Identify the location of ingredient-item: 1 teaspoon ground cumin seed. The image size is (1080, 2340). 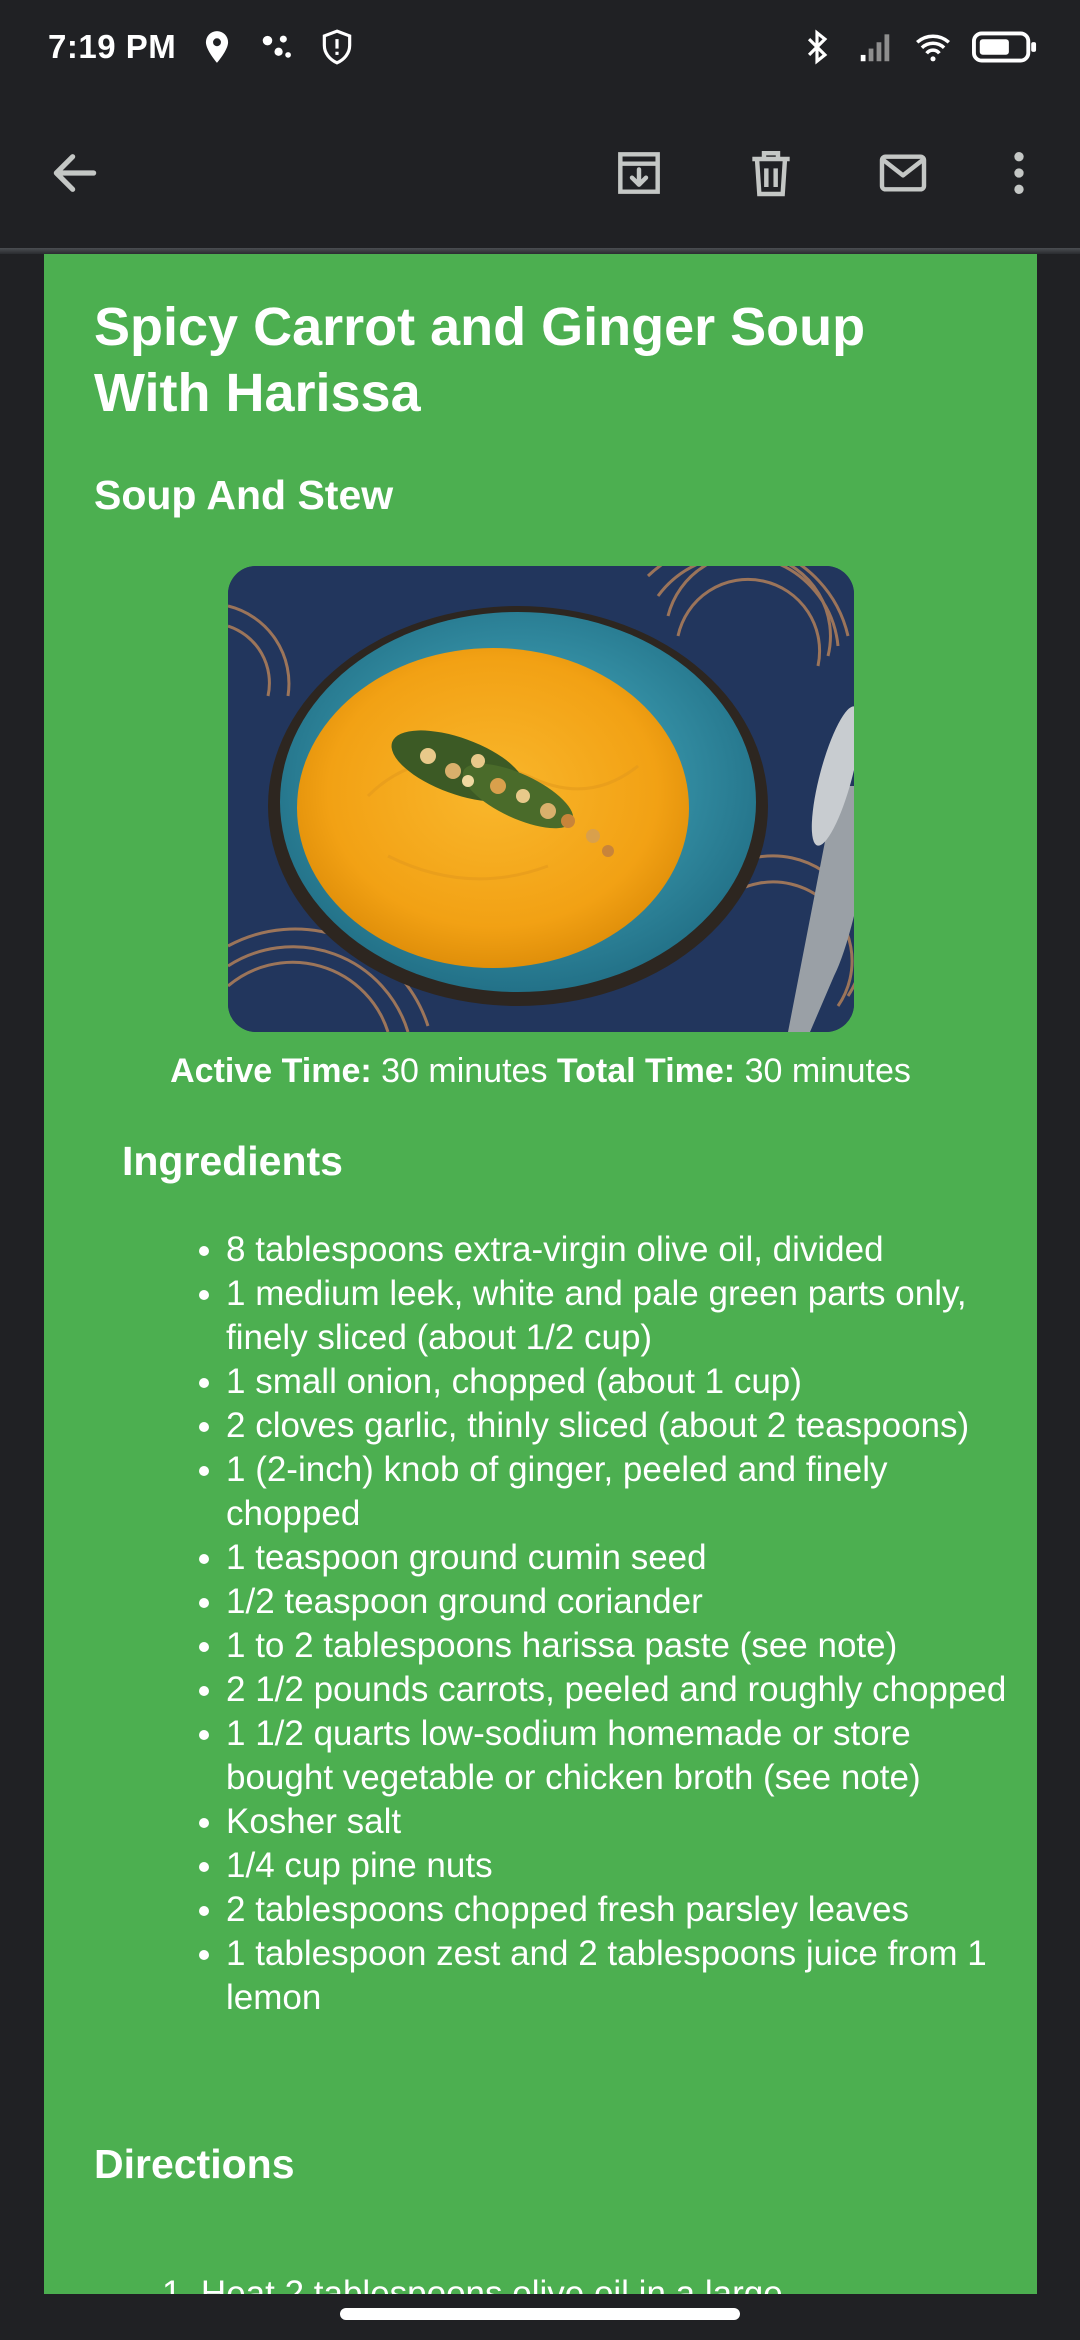
(625, 1558).